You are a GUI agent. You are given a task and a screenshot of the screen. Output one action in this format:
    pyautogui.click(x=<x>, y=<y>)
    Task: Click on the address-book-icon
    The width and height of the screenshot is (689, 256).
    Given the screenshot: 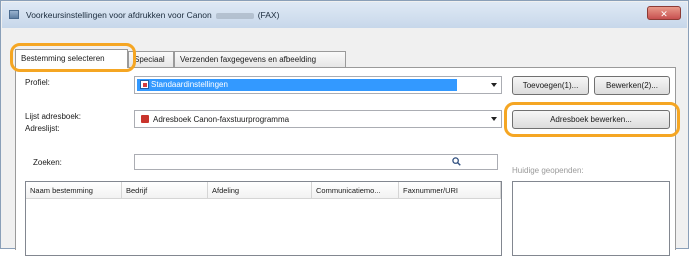 What is the action you would take?
    pyautogui.click(x=145, y=119)
    